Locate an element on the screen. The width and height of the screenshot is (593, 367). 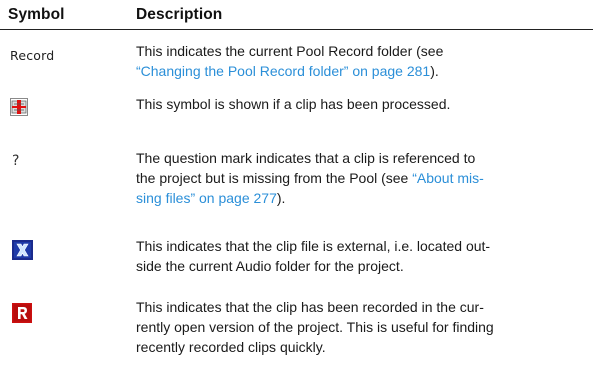
symbol-column-header: Symbol is located at coordinates (36, 14).